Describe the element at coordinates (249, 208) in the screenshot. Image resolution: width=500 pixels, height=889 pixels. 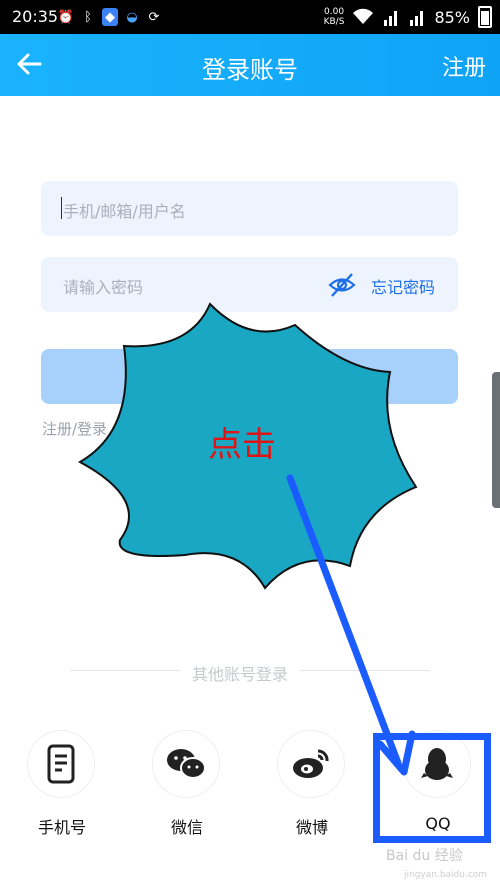
I see `account-input: 手机/邮箱/用户名` at that location.